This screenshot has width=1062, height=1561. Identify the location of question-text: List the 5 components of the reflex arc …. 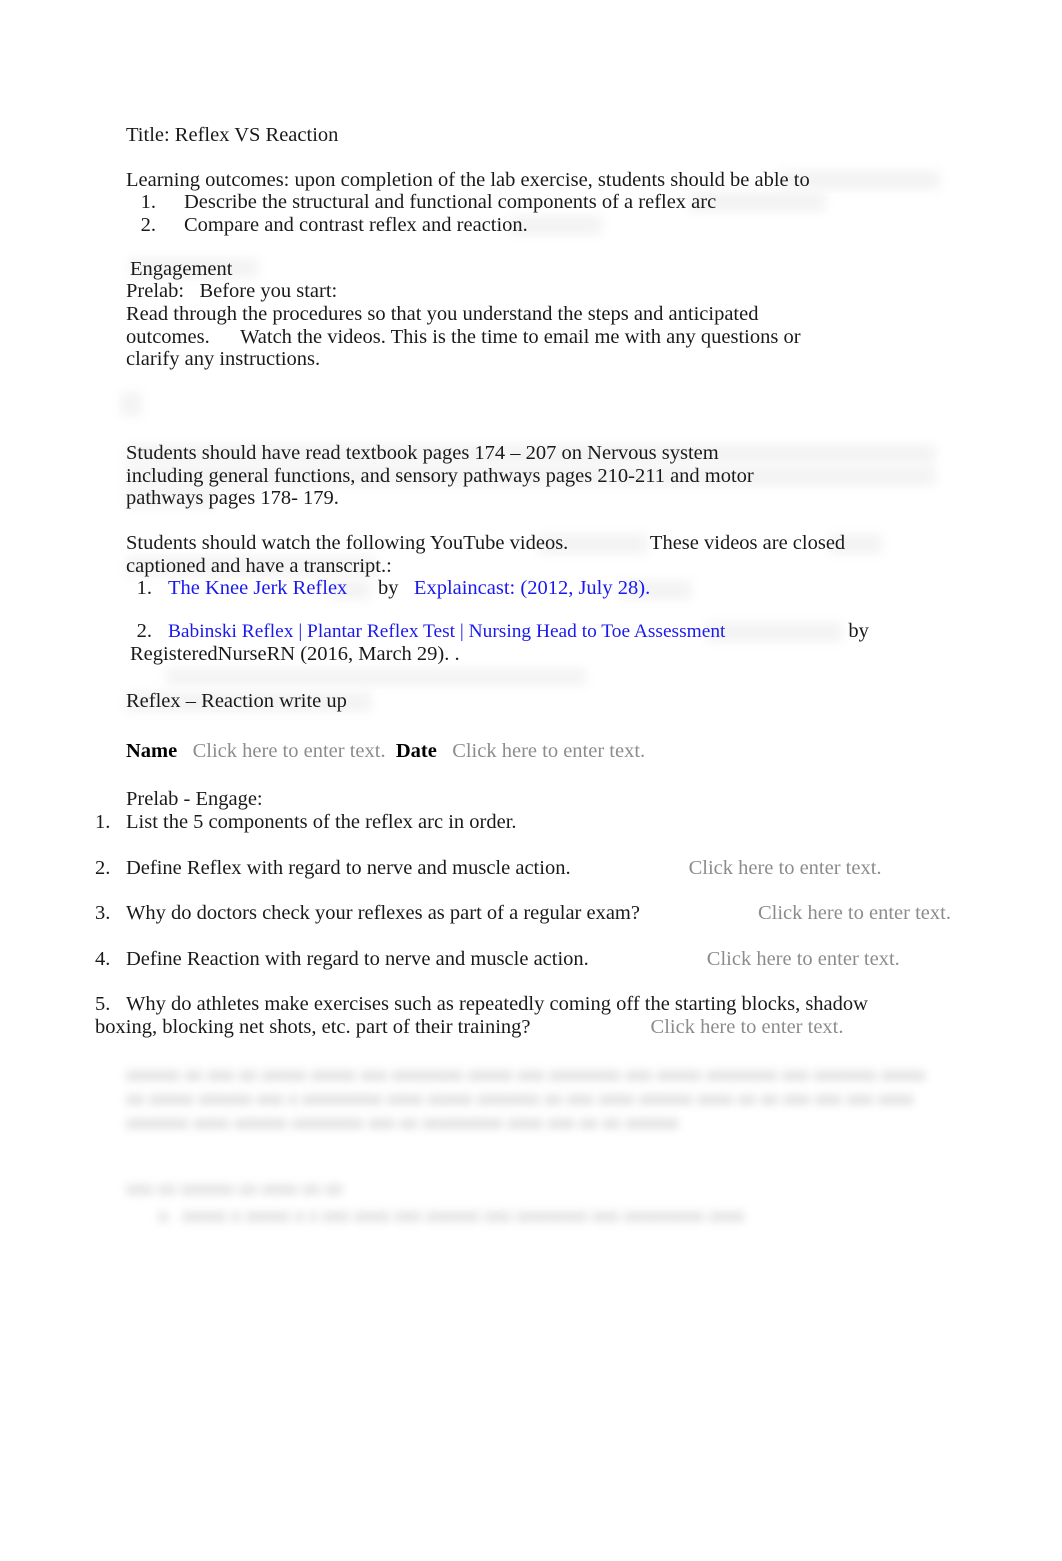
(321, 822).